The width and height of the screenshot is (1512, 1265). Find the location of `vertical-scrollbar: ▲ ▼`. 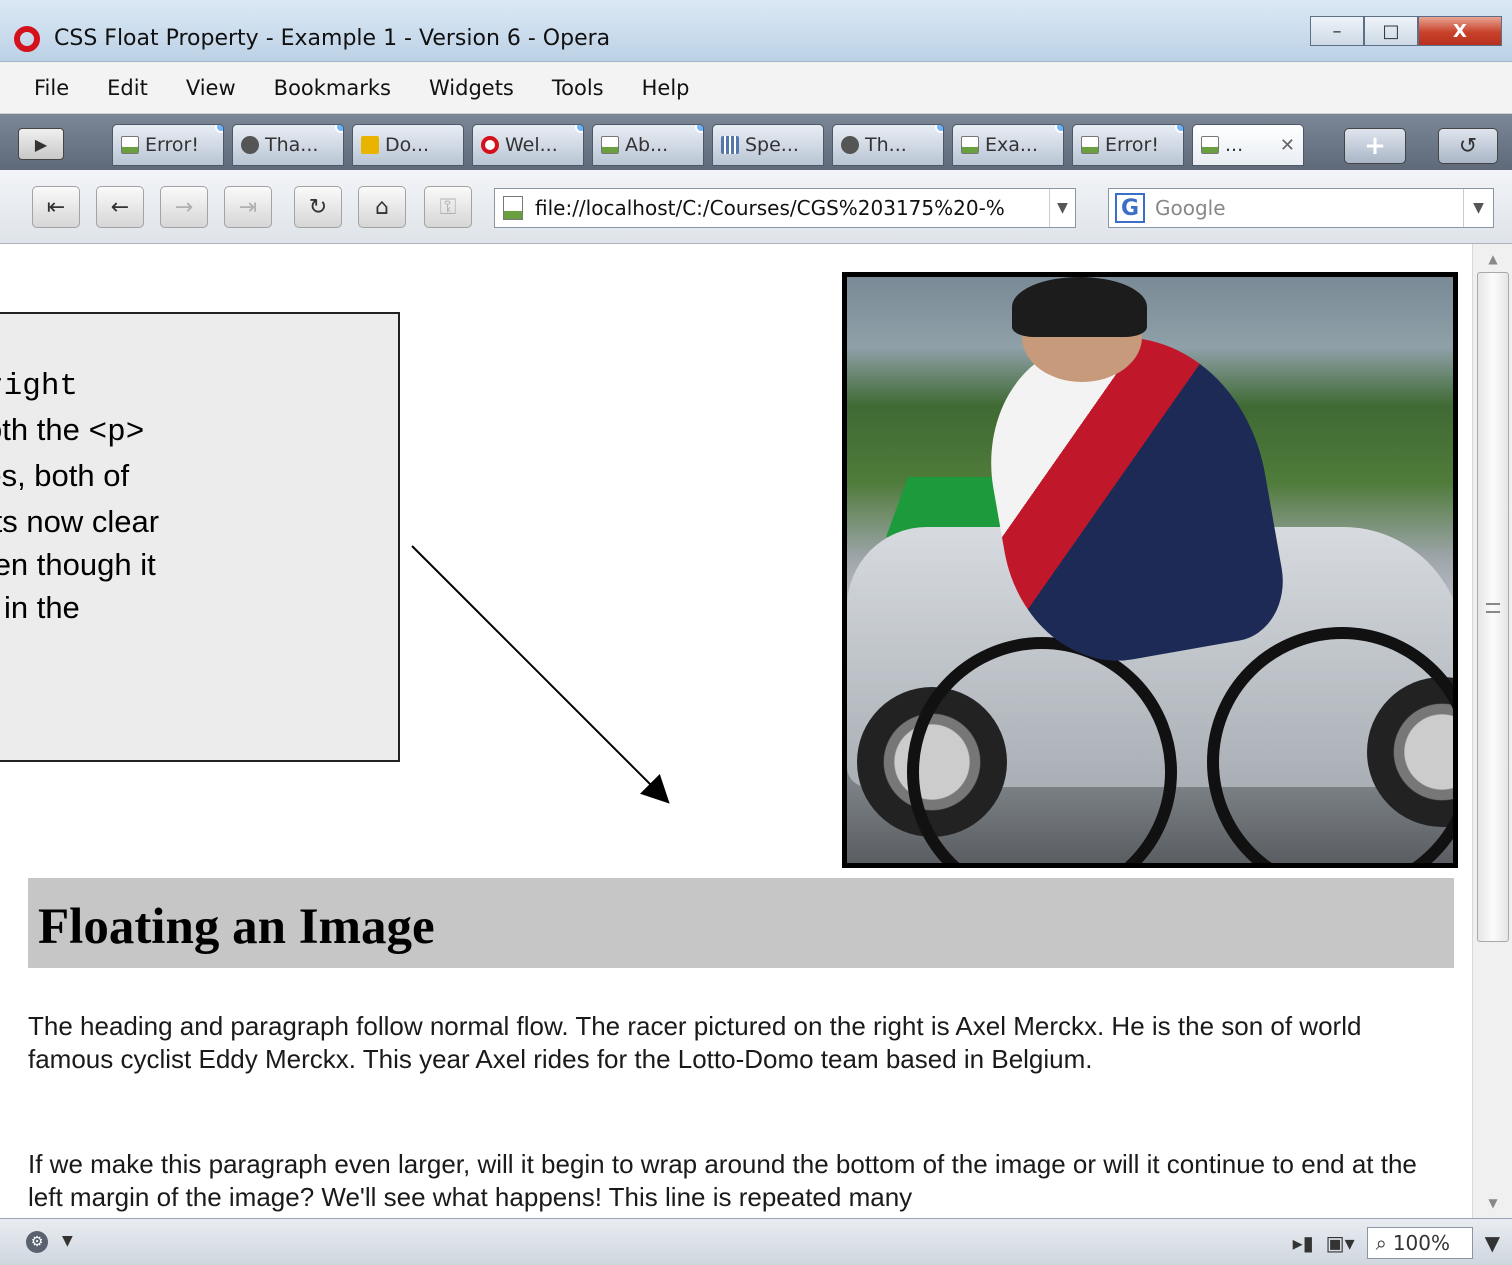

vertical-scrollbar: ▲ ▼ is located at coordinates (1492, 731).